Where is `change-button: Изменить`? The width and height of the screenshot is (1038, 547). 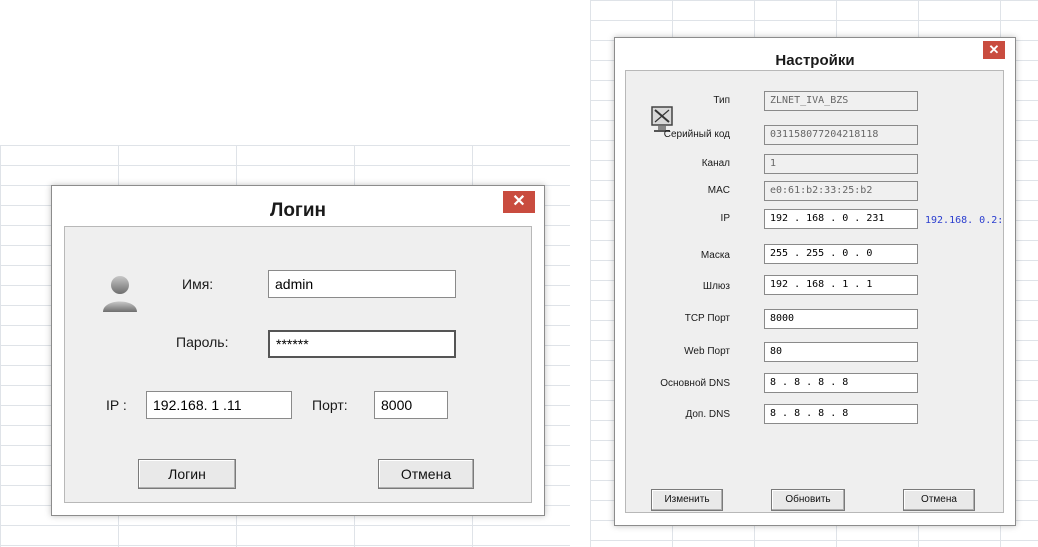
change-button: Изменить is located at coordinates (687, 500).